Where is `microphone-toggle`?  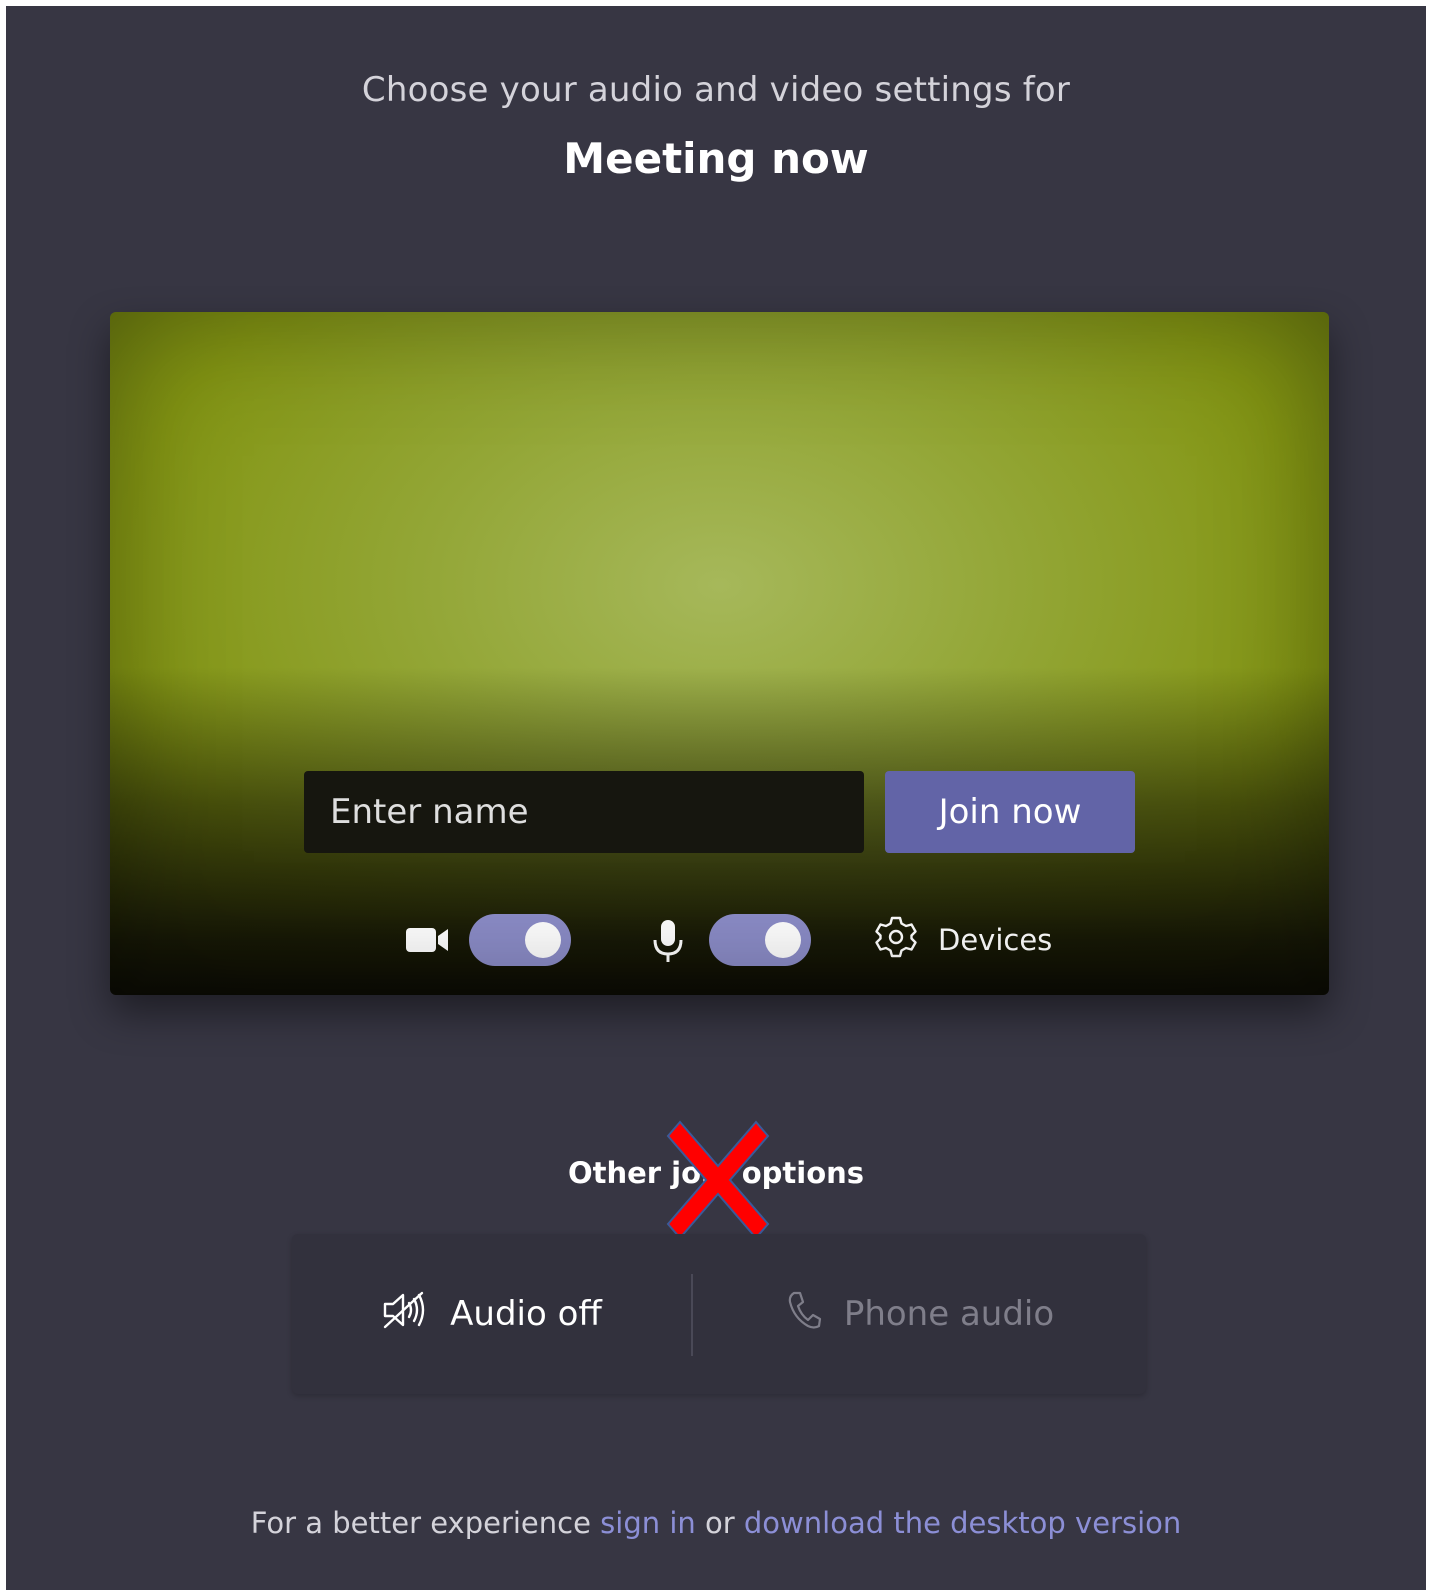 microphone-toggle is located at coordinates (760, 940).